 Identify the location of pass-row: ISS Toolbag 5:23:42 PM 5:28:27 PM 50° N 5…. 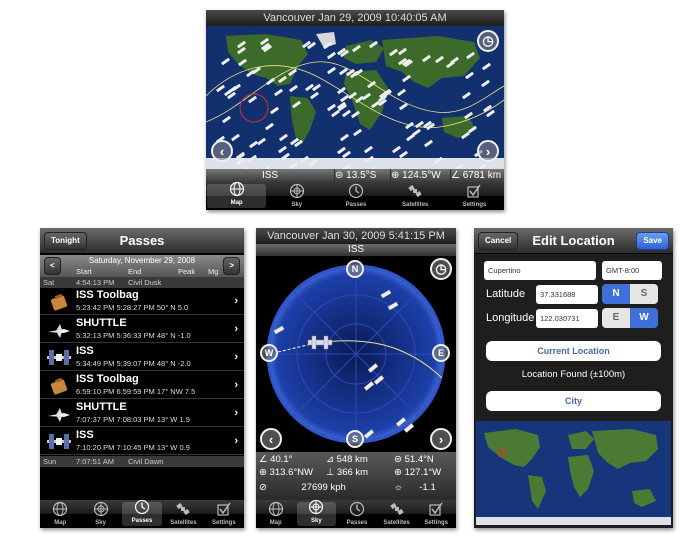
(142, 301).